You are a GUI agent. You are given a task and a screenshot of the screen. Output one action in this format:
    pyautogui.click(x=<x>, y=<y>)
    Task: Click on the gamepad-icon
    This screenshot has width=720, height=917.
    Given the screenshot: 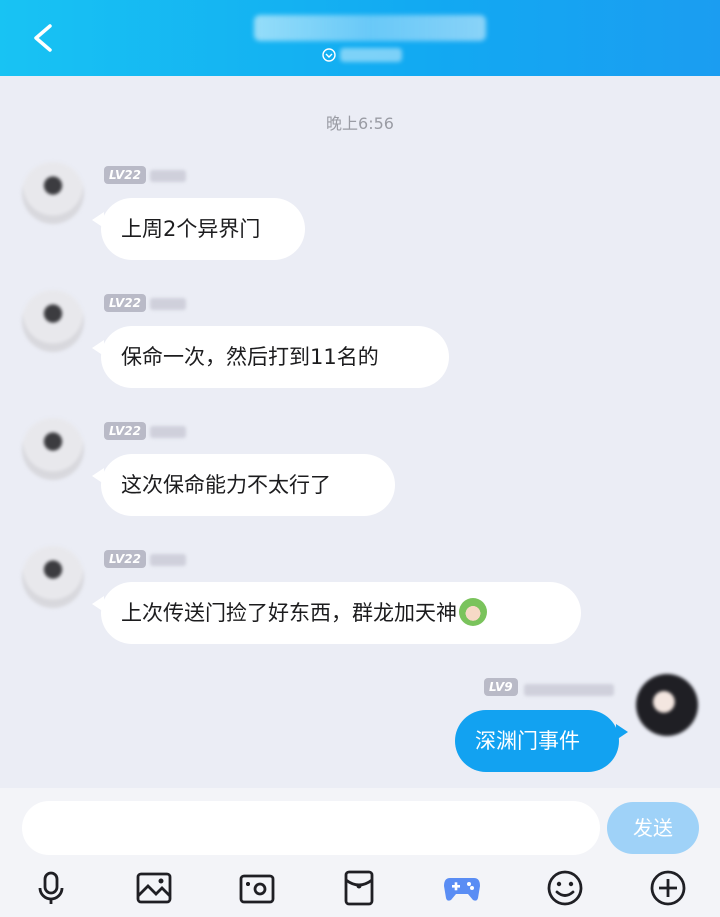 What is the action you would take?
    pyautogui.click(x=462, y=888)
    